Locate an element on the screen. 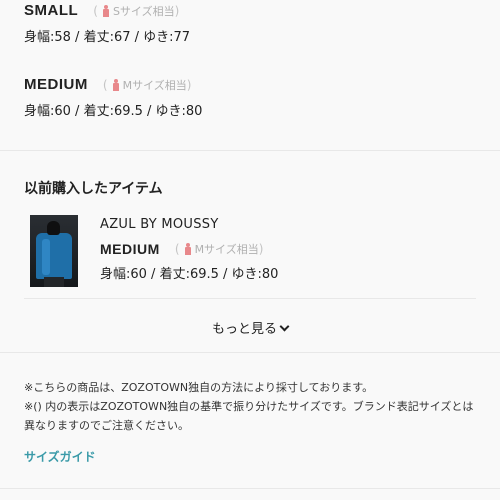  item-measurements: 身幅:60 / 着丈:69.5 / ゆき:80 is located at coordinates (189, 274).